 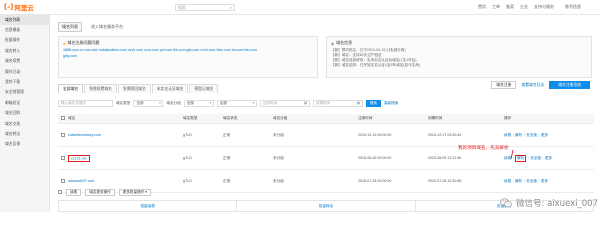 I want to click on type-select-value: 全部, so click(x=140, y=102).